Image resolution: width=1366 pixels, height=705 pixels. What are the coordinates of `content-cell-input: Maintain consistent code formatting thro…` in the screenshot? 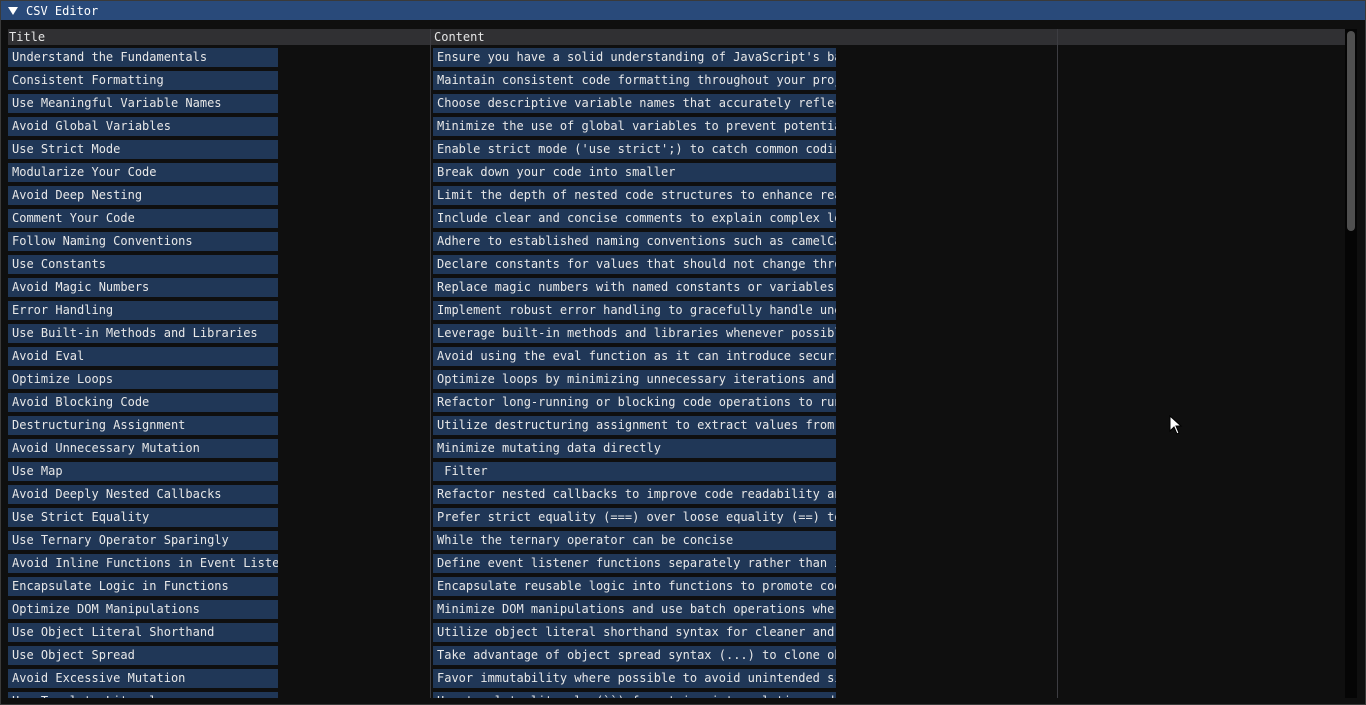 It's located at (634, 80).